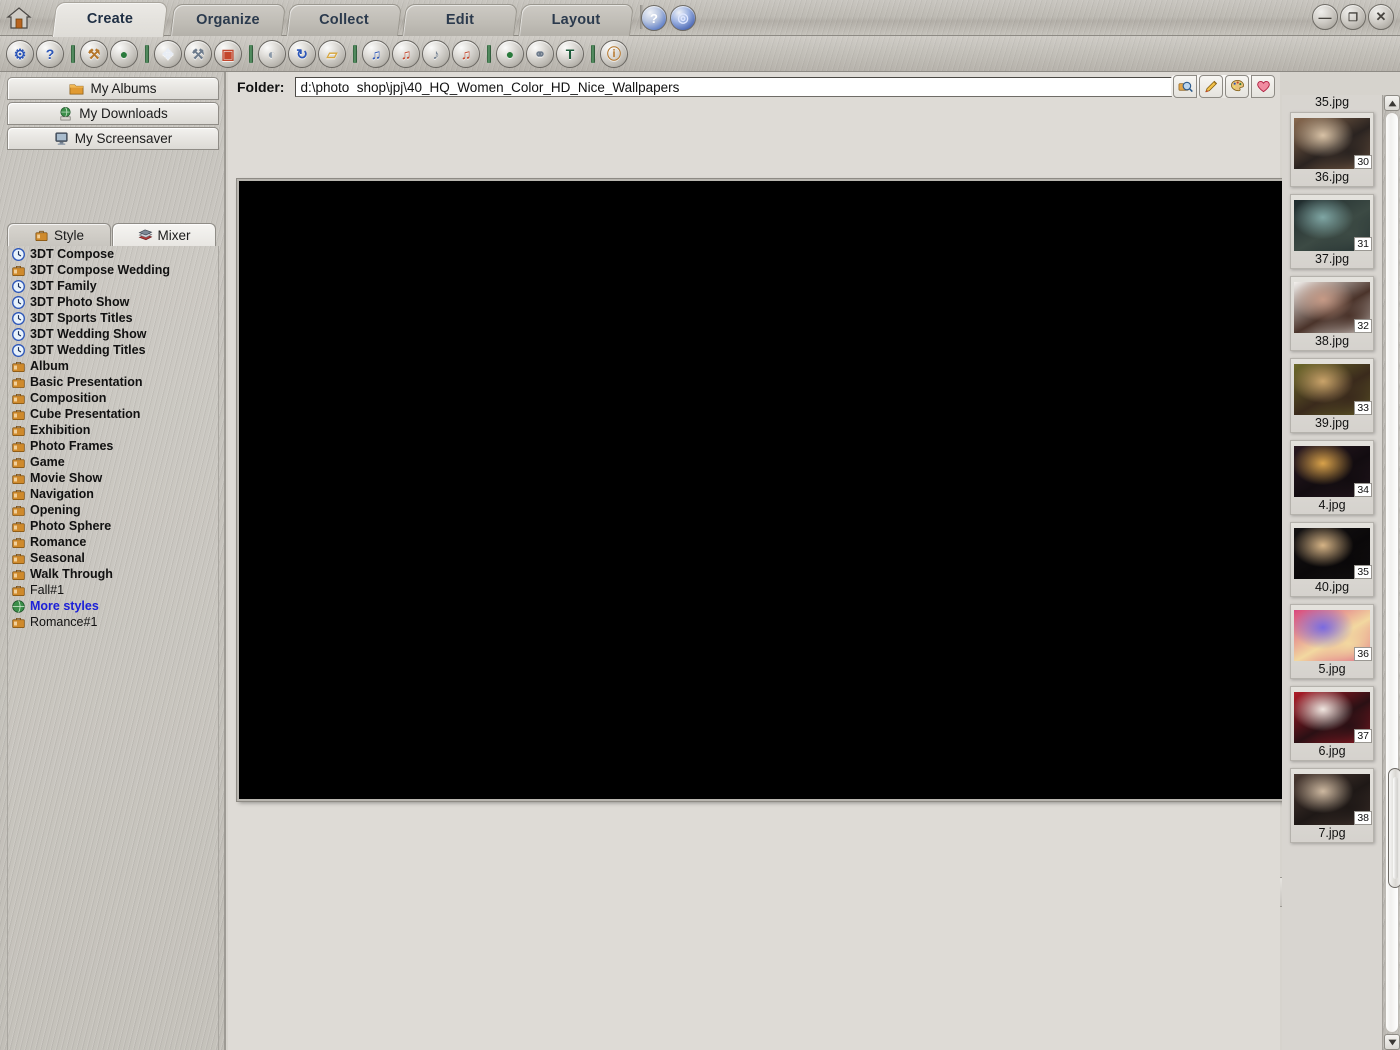 This screenshot has height=1050, width=1400. What do you see at coordinates (61, 138) in the screenshot?
I see `screensaver-monitor-icon` at bounding box center [61, 138].